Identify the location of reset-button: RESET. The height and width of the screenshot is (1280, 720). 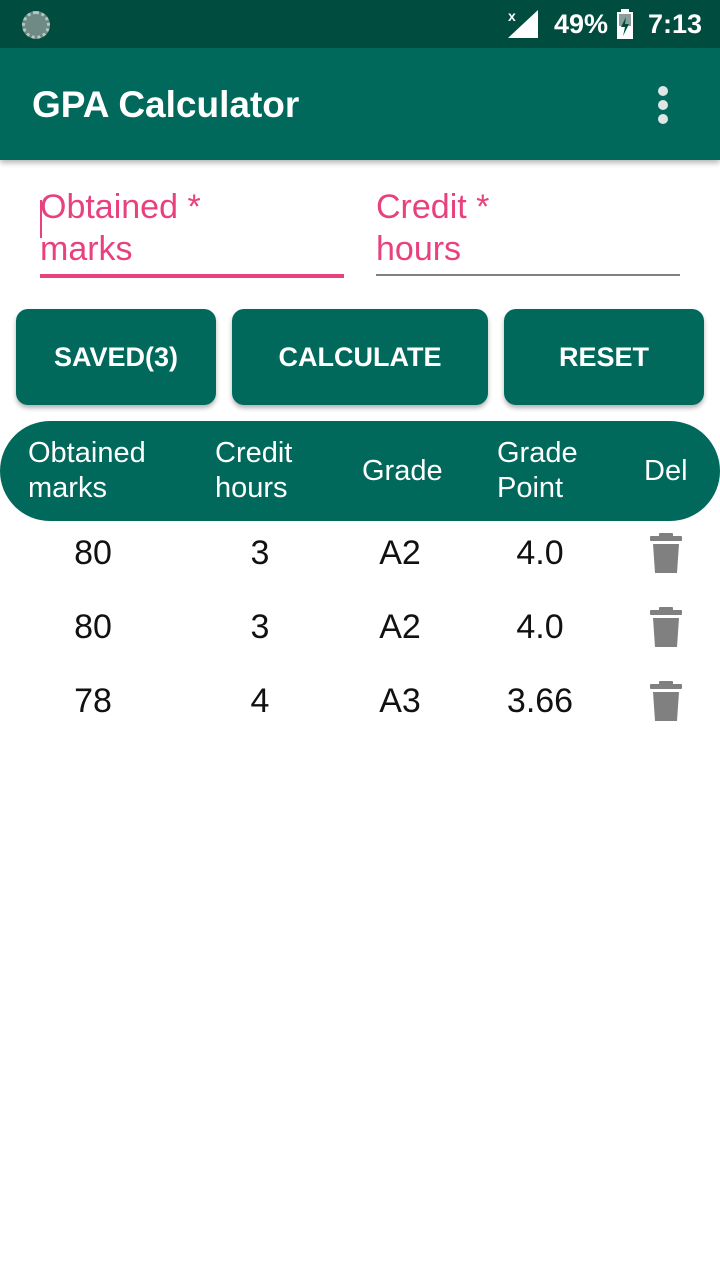
(604, 357).